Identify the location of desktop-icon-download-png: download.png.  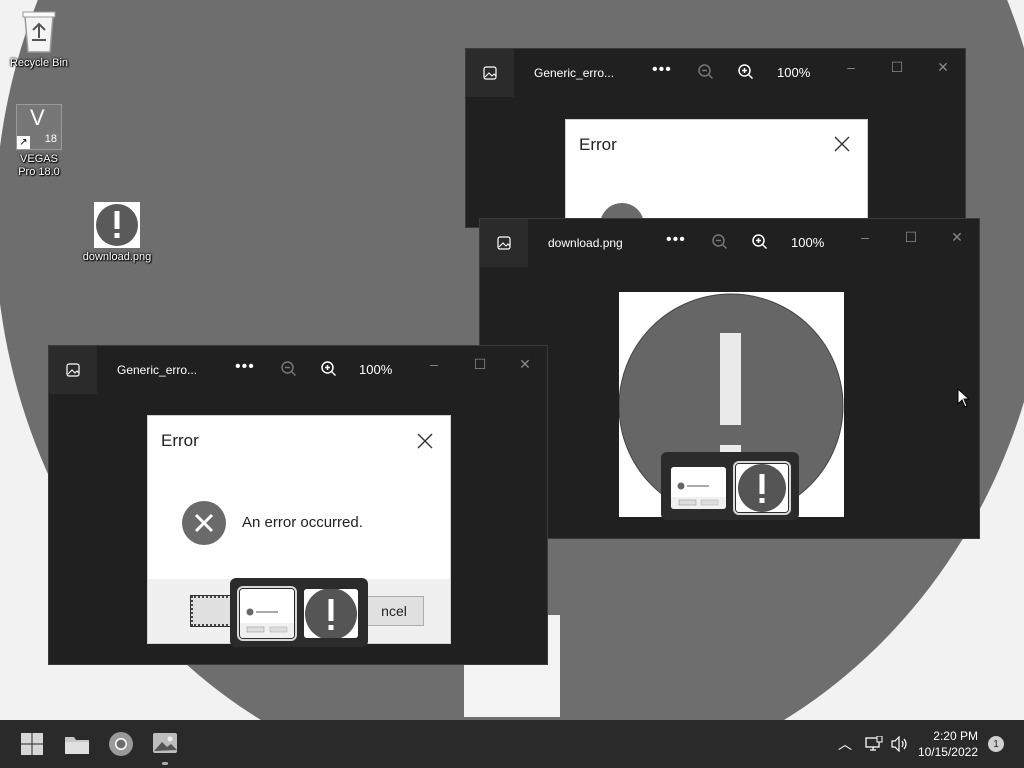
(117, 233).